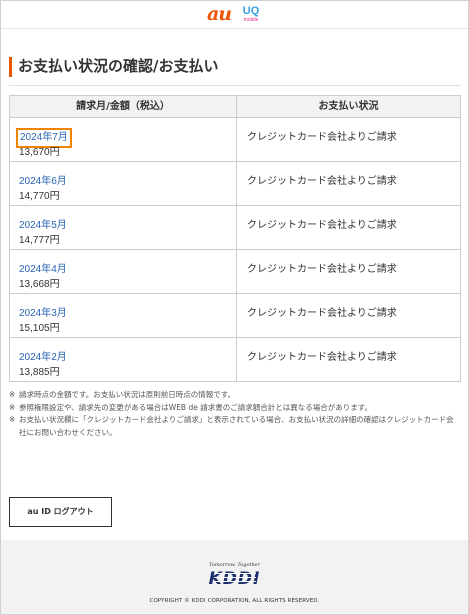 Image resolution: width=469 pixels, height=615 pixels. What do you see at coordinates (60, 512) in the screenshot?
I see `au-id-logout-button: au ID ログアウト` at bounding box center [60, 512].